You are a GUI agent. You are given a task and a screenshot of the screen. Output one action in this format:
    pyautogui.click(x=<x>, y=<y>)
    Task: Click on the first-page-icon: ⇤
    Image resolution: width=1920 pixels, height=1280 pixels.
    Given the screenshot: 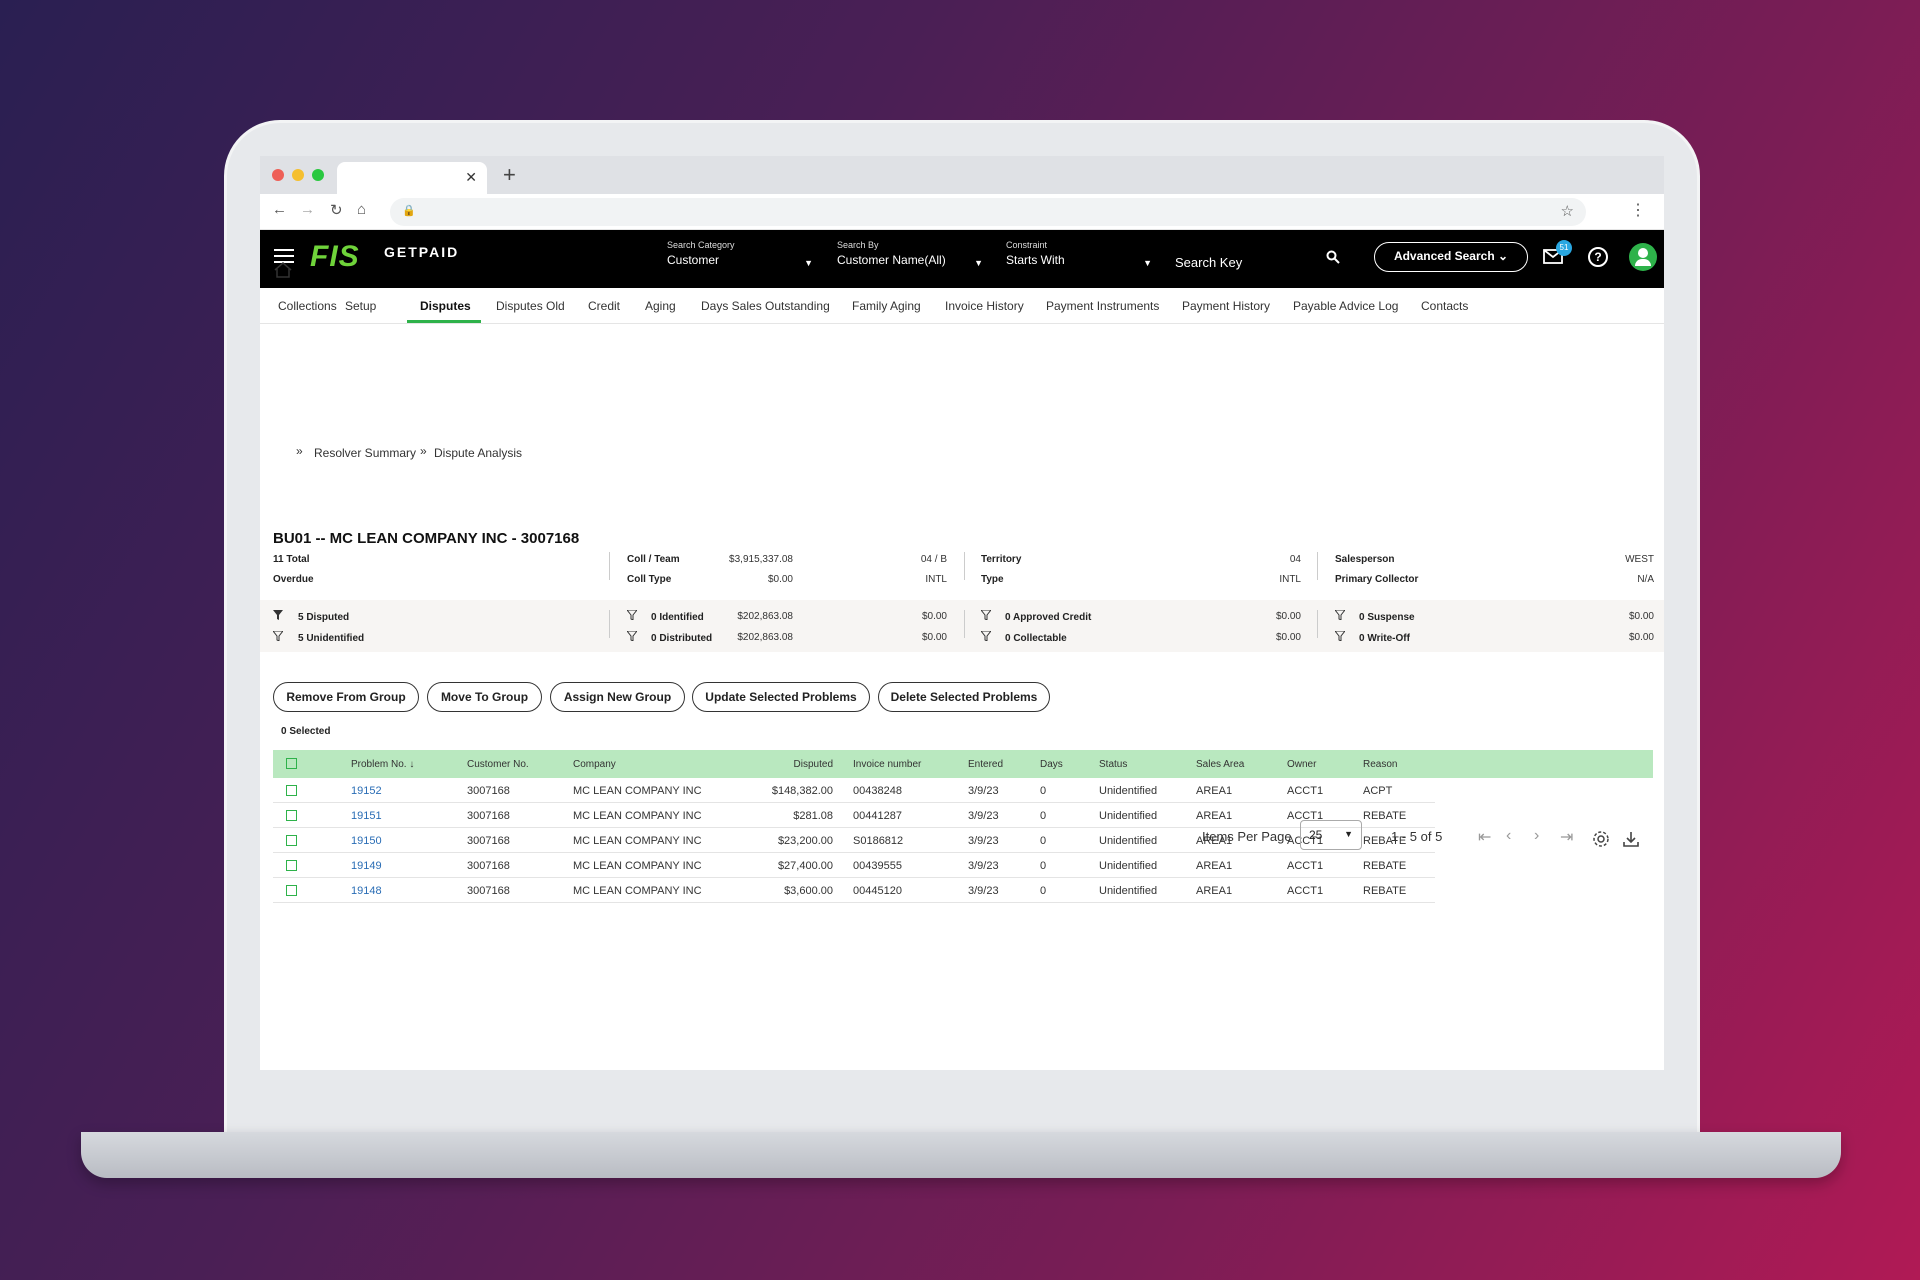 What is the action you would take?
    pyautogui.click(x=1484, y=837)
    